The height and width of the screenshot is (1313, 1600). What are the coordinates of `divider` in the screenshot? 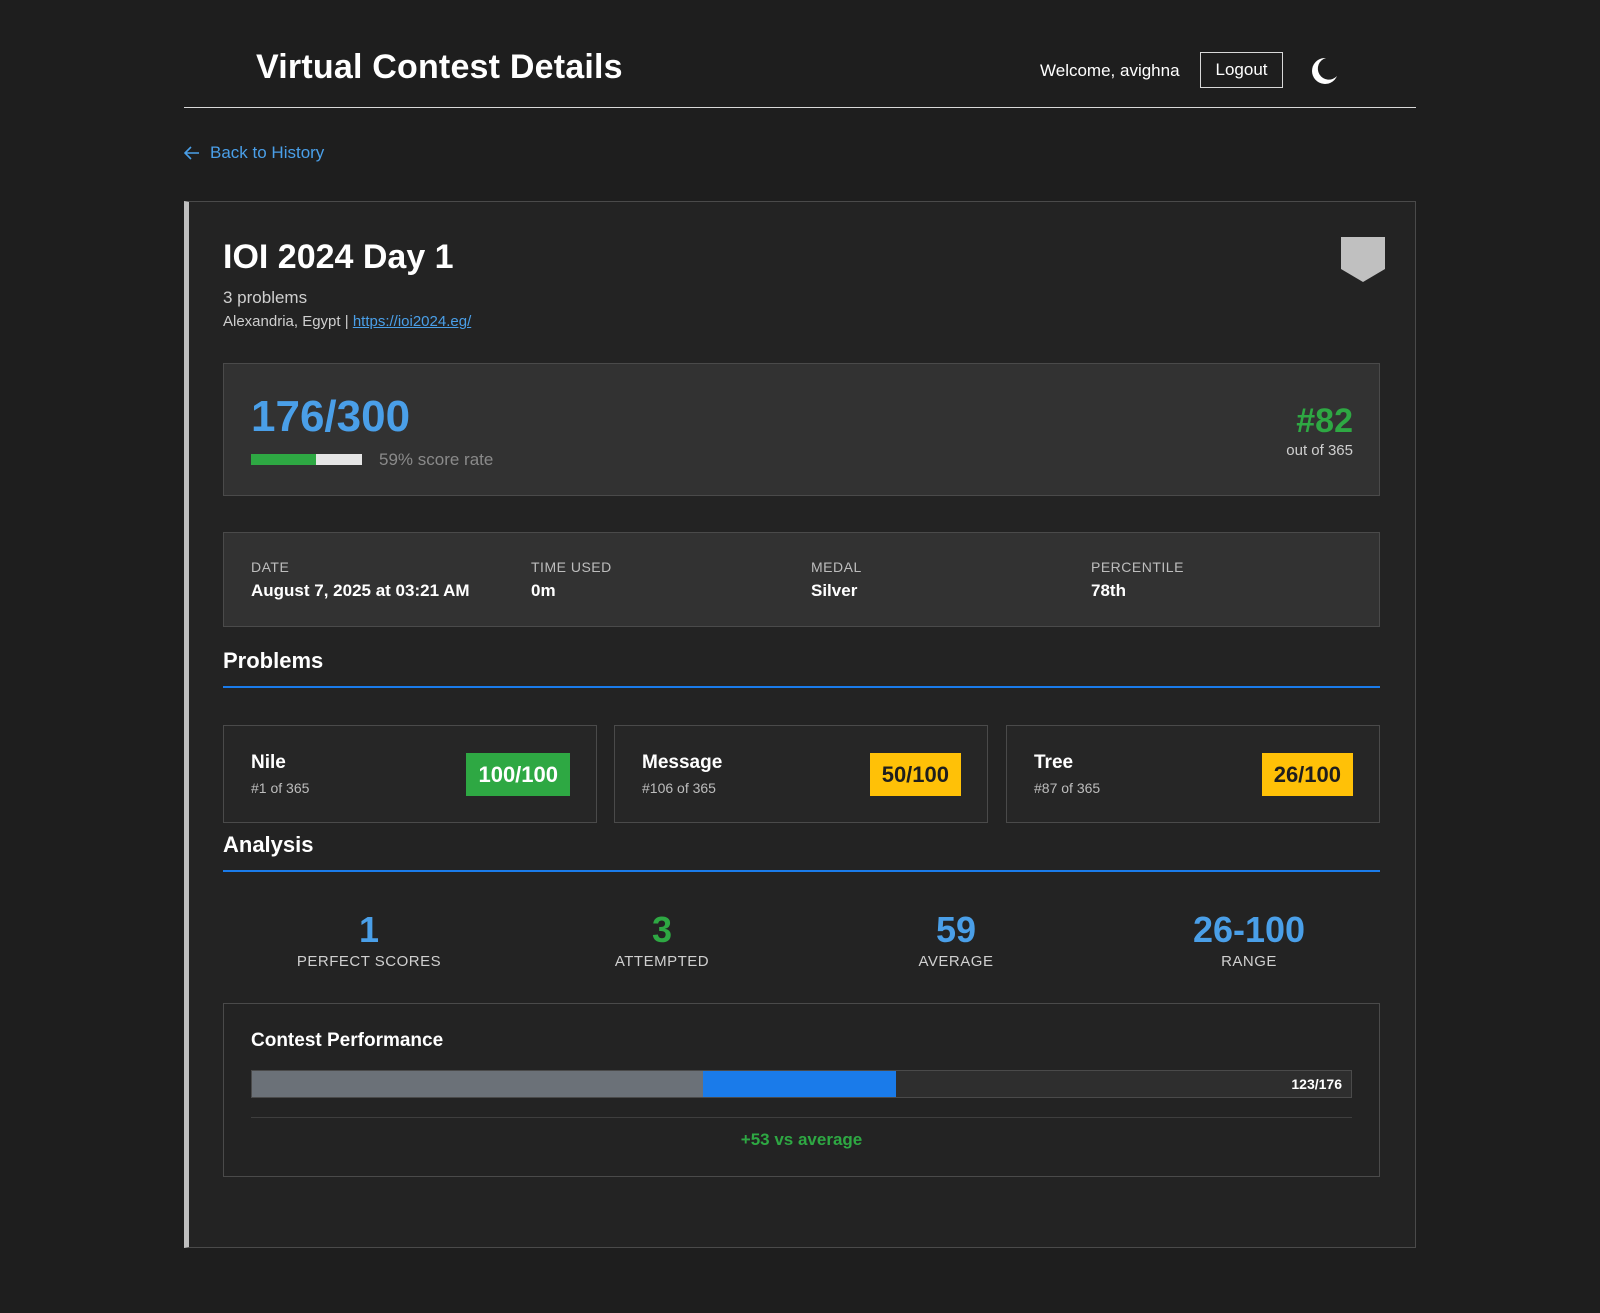 It's located at (801, 1117).